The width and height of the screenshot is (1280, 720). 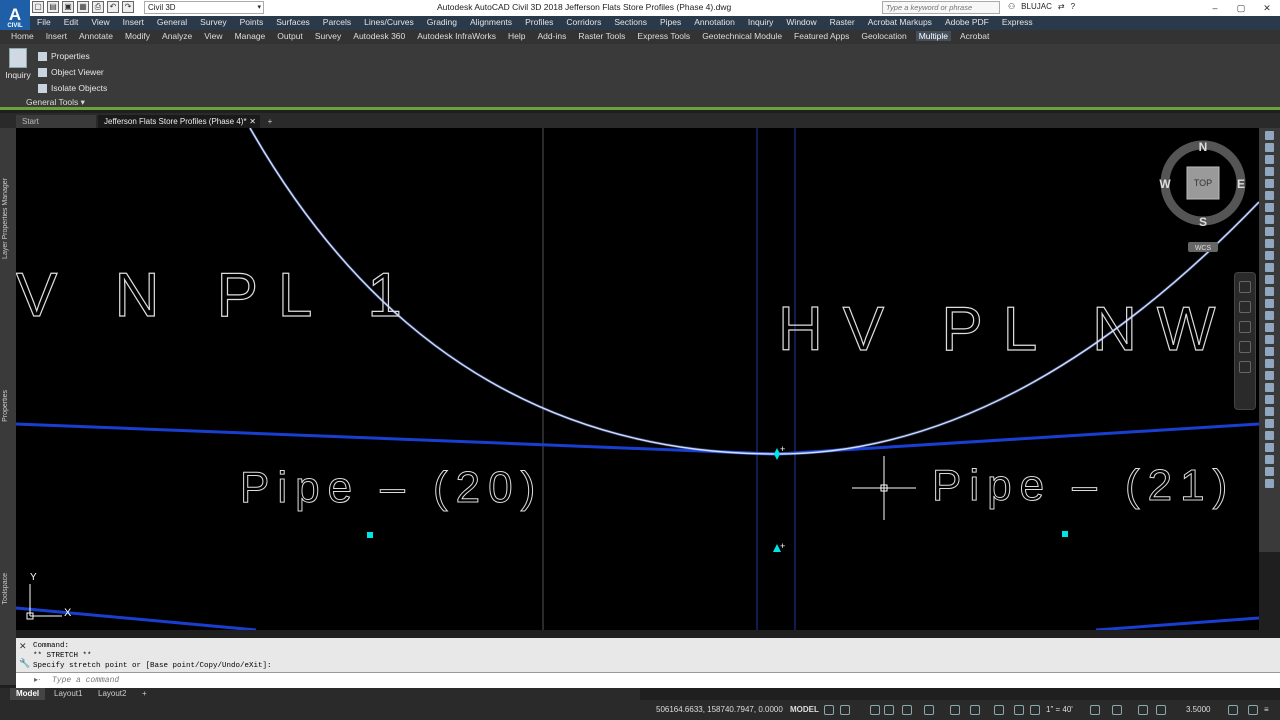 What do you see at coordinates (56, 121) in the screenshot?
I see `tab-start: Start` at bounding box center [56, 121].